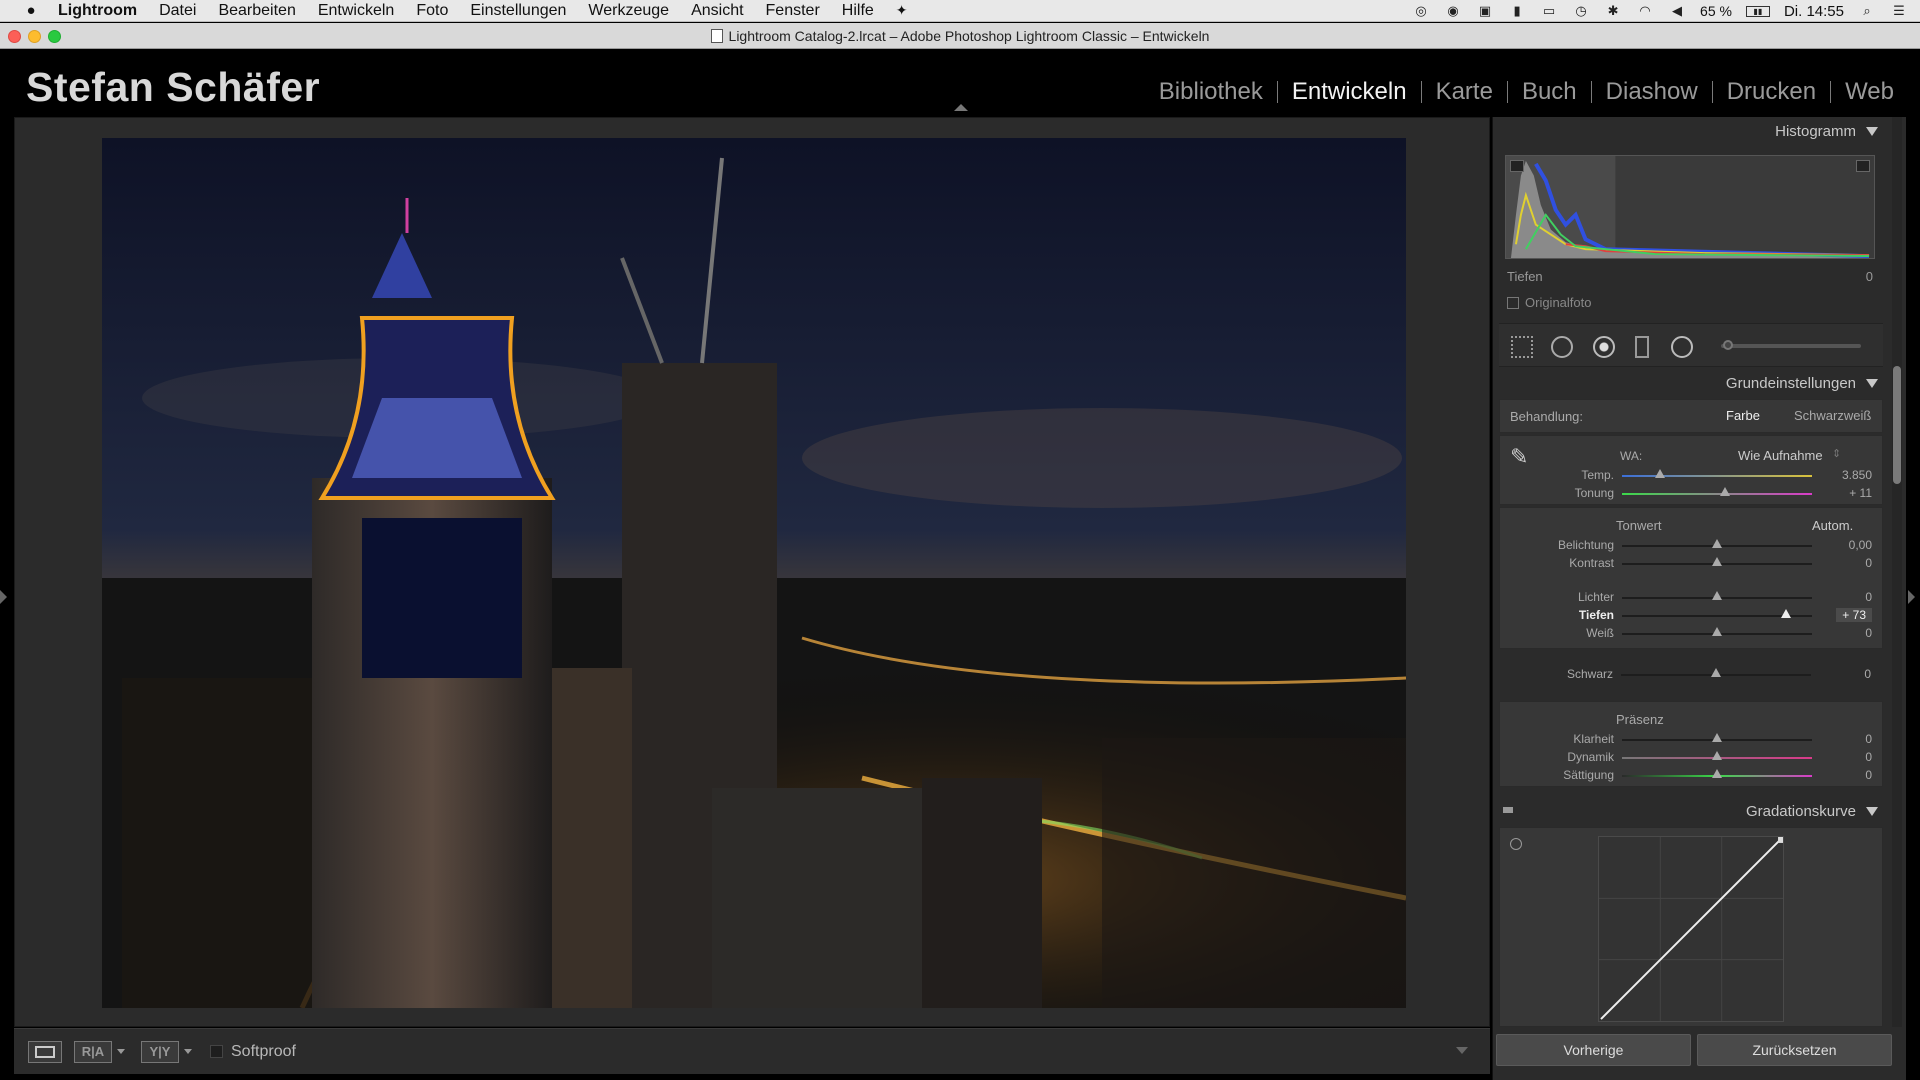 The width and height of the screenshot is (1920, 1080). I want to click on menu-bearbeiten: Bearbeiten, so click(256, 11).